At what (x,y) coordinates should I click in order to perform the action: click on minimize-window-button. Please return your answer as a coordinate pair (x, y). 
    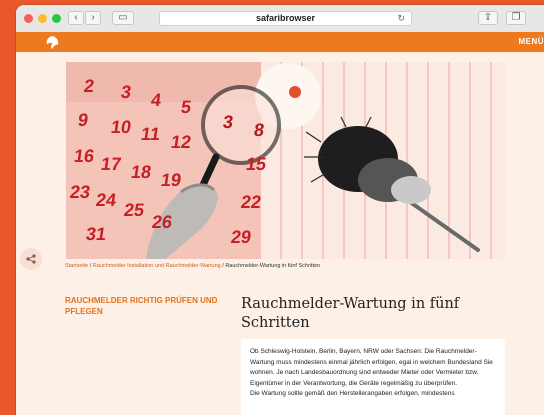
    Looking at the image, I should click on (42, 18).